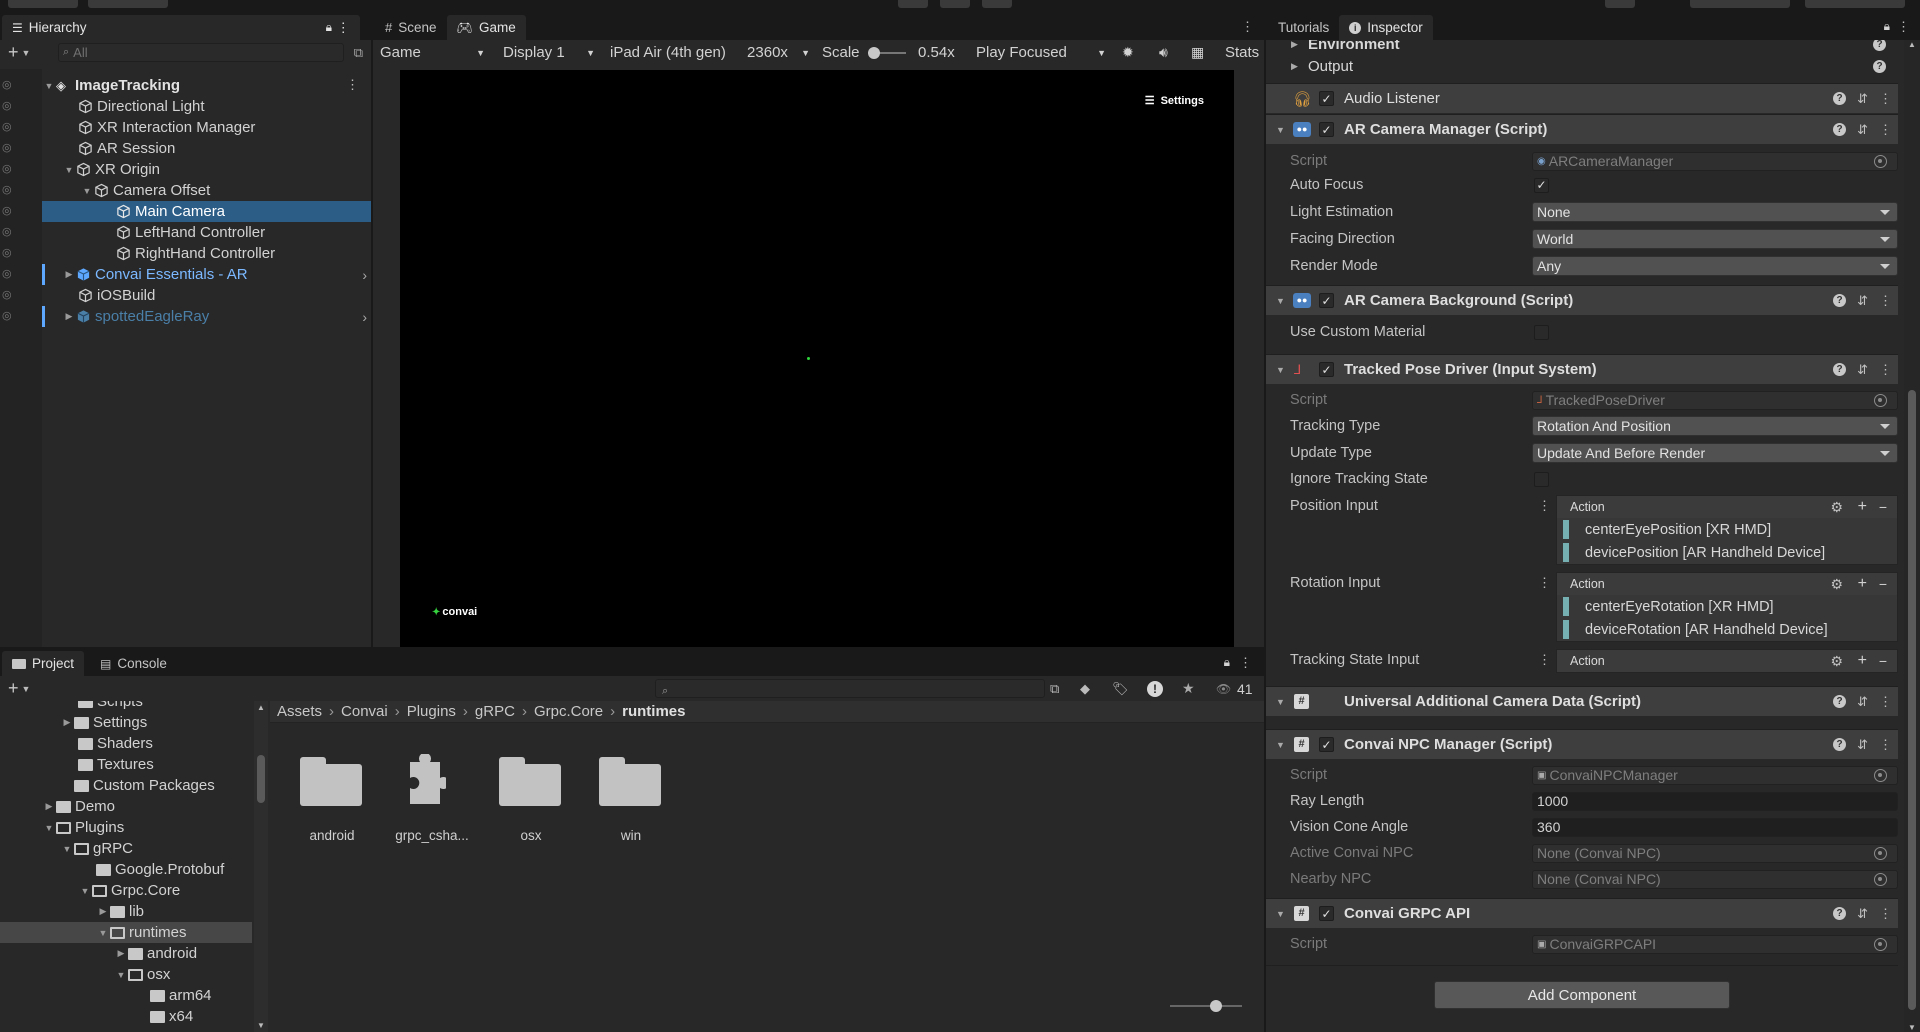 The height and width of the screenshot is (1032, 1920). I want to click on gear-icon: ⚙, so click(1836, 584).